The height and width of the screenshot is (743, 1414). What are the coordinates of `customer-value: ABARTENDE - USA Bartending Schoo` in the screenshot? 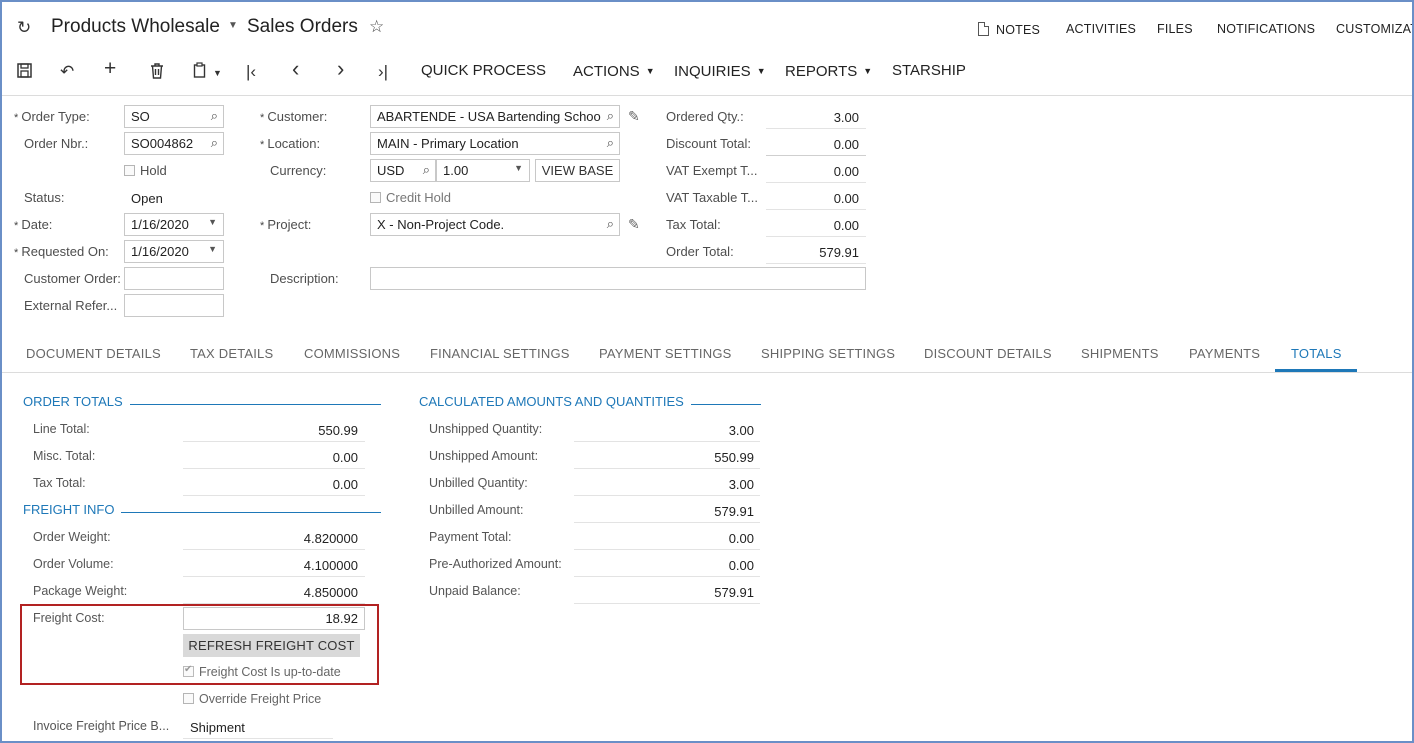 It's located at (489, 116).